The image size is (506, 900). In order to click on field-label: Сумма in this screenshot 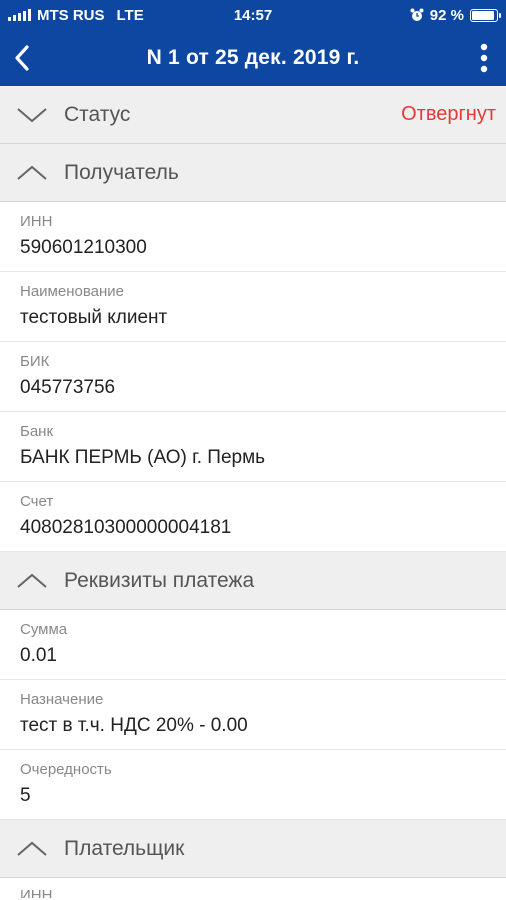, I will do `click(44, 629)`.